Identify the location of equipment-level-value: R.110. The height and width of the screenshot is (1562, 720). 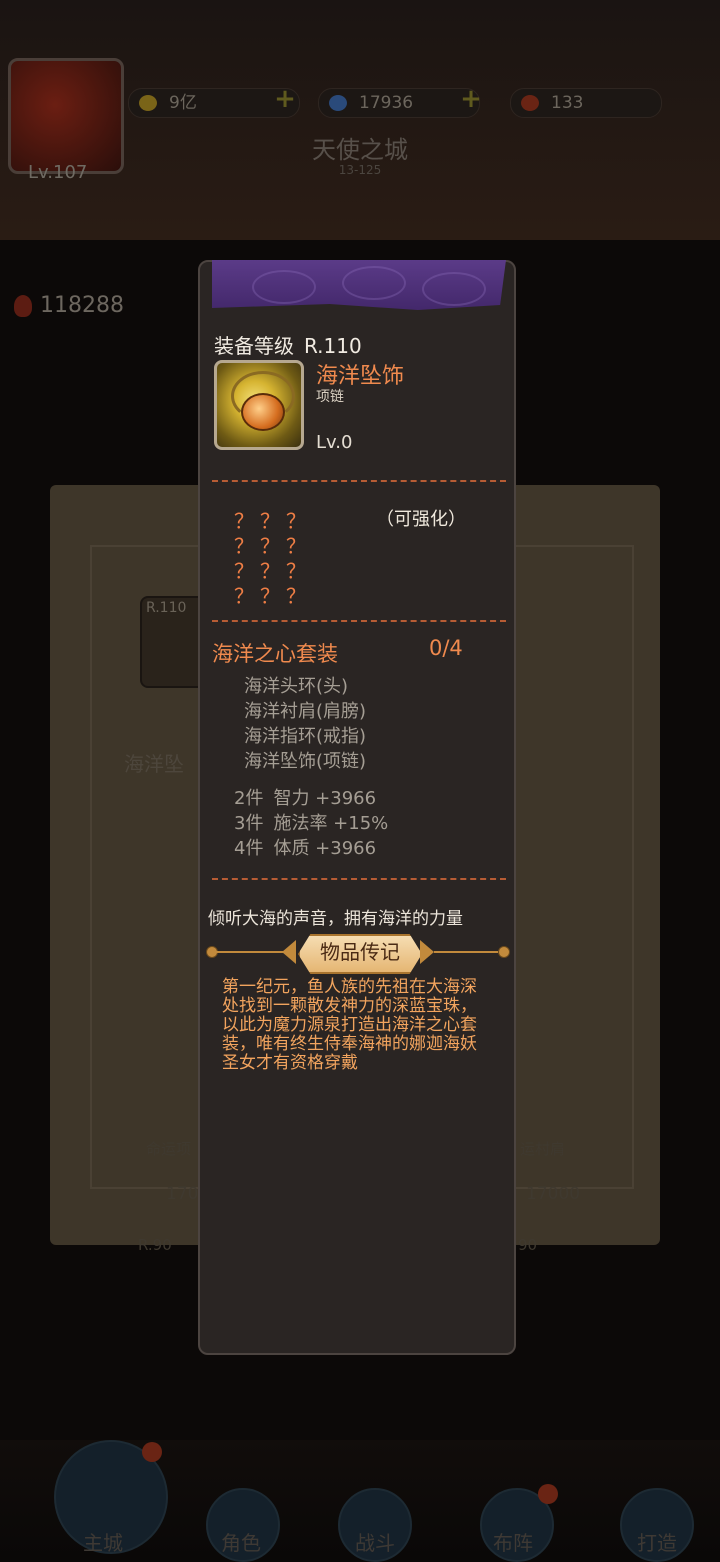
(333, 346).